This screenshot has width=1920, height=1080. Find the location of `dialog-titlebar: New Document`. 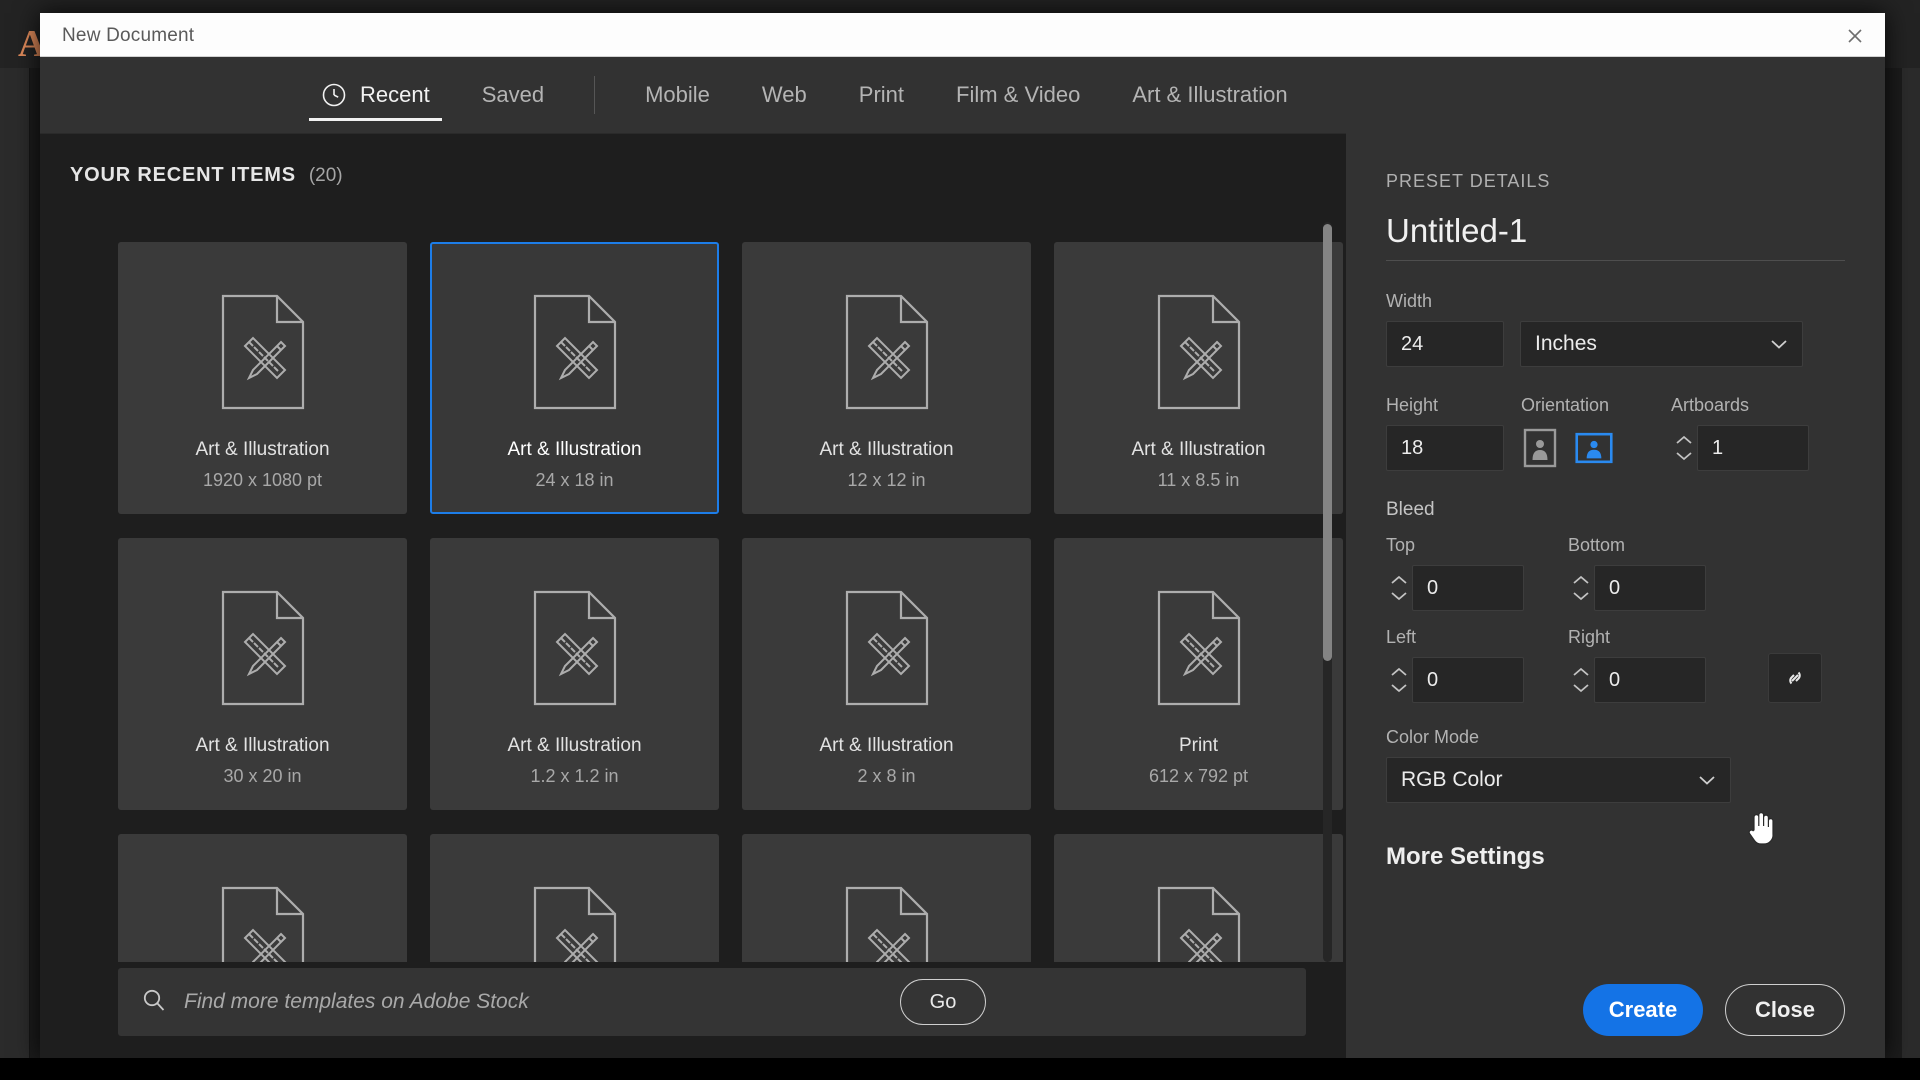

dialog-titlebar: New Document is located at coordinates (962, 35).